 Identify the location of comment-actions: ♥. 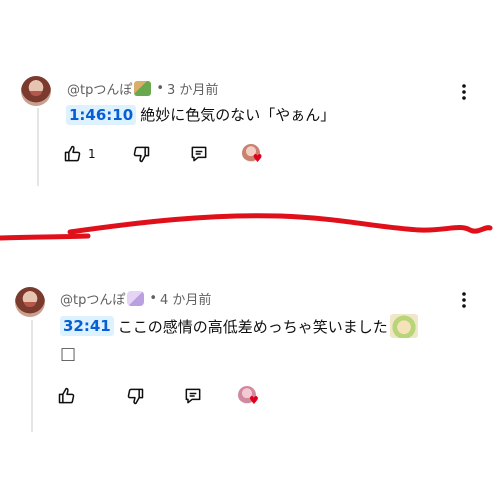
(156, 396).